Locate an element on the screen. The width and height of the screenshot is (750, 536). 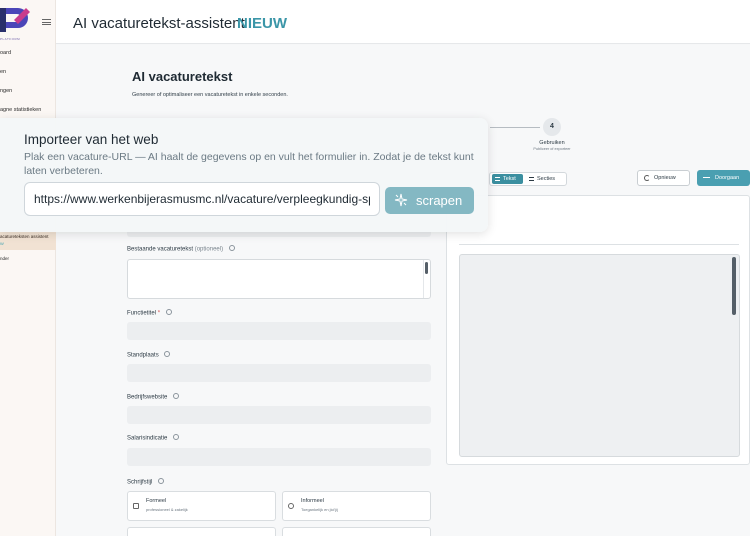
salary-input is located at coordinates (279, 457).